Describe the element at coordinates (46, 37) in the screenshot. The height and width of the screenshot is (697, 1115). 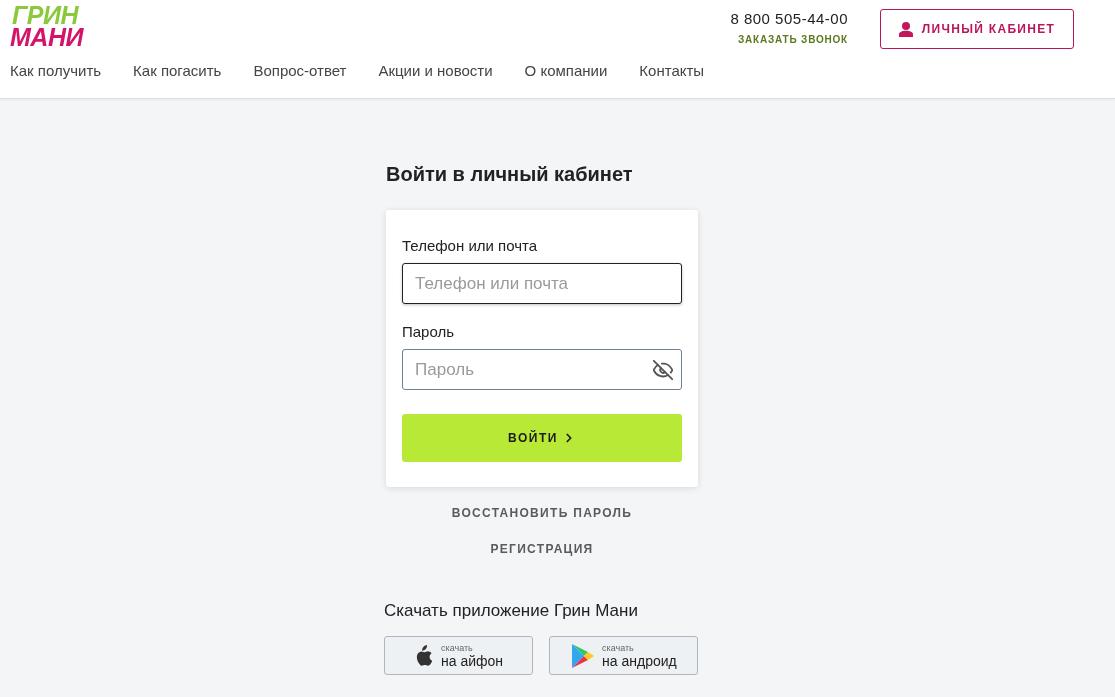
I see `logo-word: МАНИ` at that location.